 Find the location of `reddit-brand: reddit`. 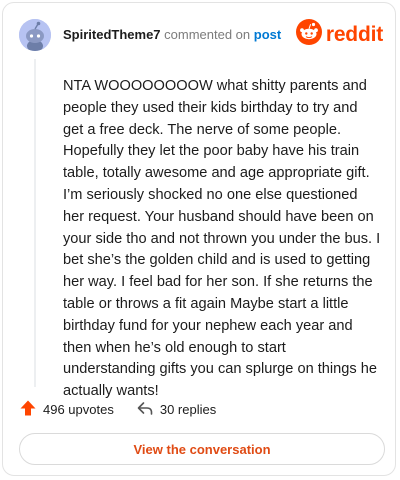

reddit-brand: reddit is located at coordinates (339, 34).